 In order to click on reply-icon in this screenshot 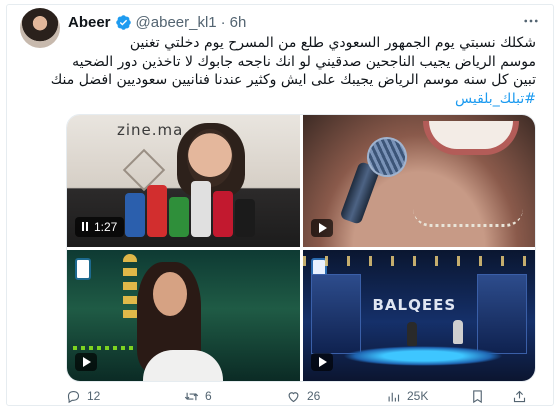, I will do `click(73, 396)`.